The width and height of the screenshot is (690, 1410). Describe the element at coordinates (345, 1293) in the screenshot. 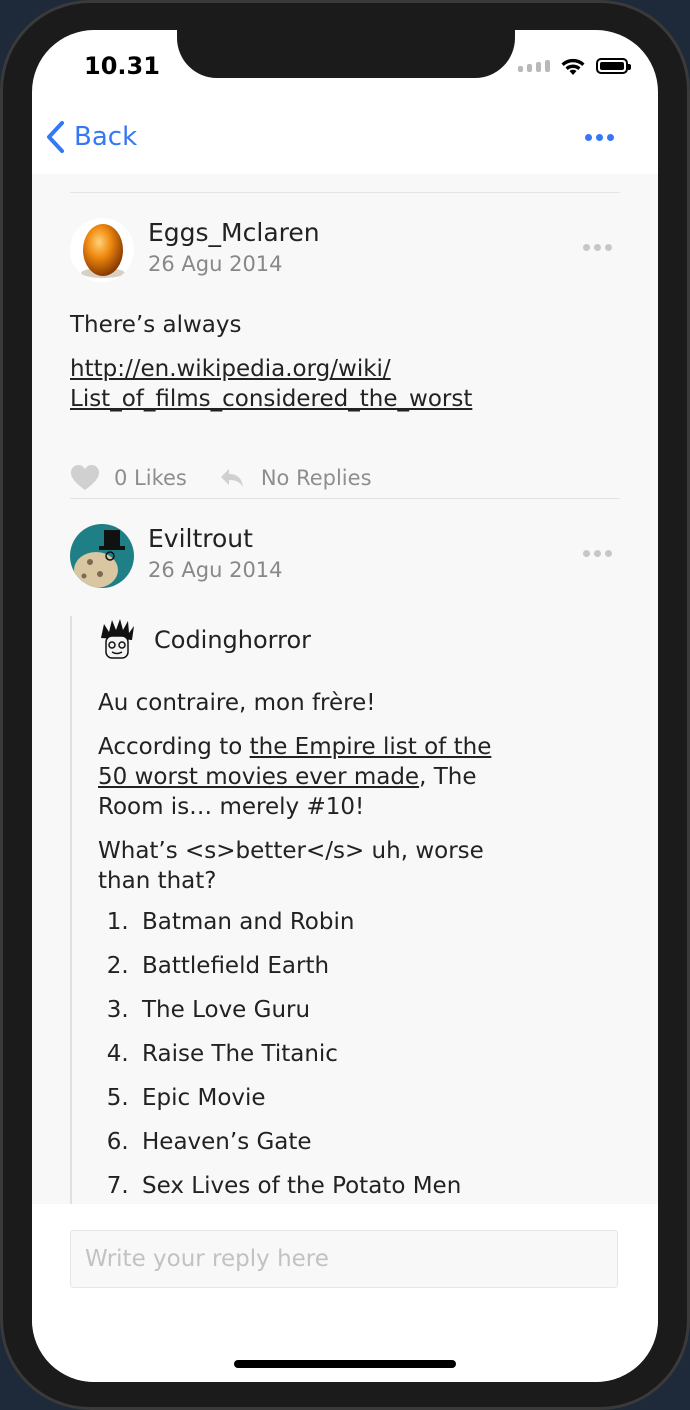

I see `reply-bar` at that location.